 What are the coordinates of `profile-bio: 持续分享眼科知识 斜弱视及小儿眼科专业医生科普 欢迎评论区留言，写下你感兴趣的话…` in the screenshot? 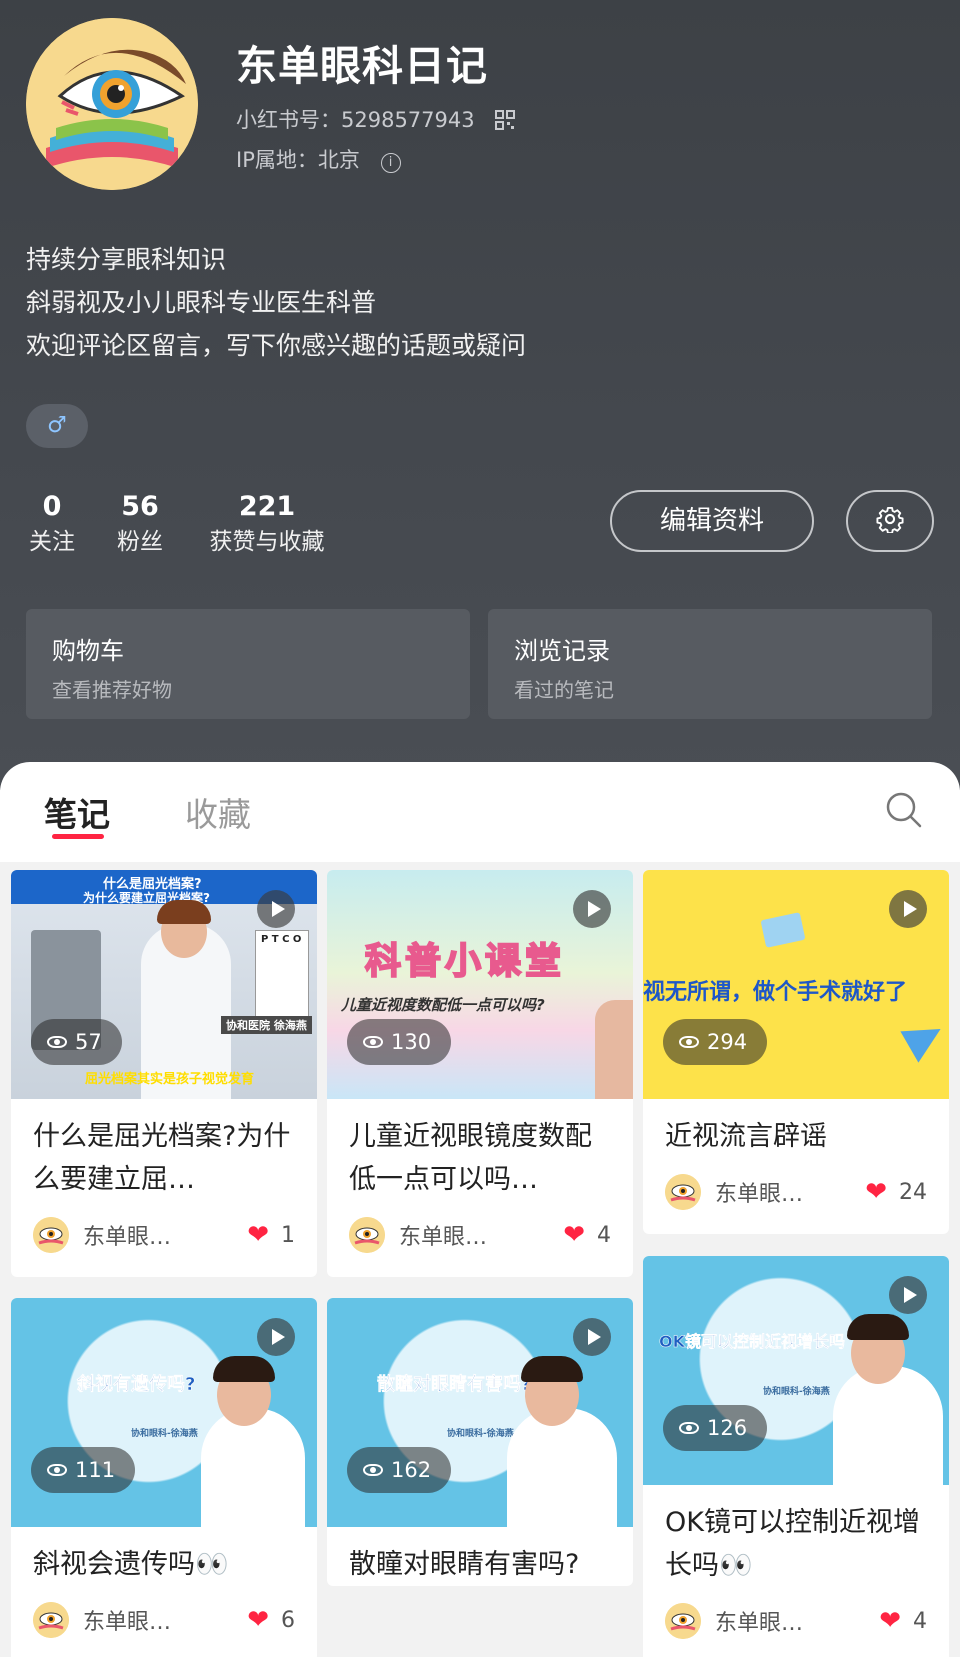 It's located at (276, 302).